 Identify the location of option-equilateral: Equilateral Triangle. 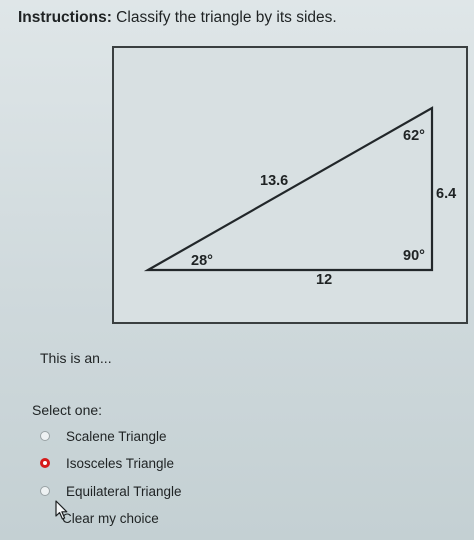
(111, 491).